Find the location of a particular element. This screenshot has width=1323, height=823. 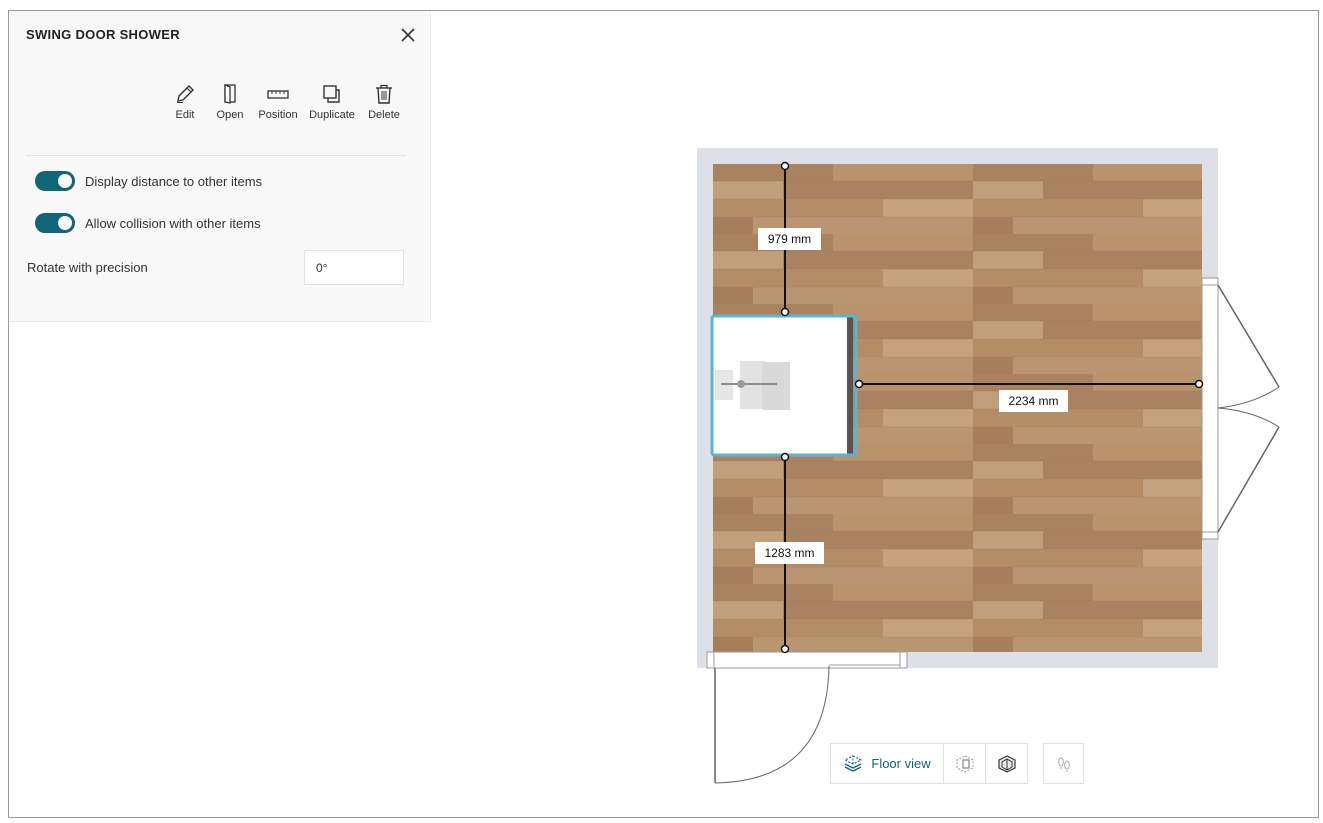

dimension-label-right: 2234 mm is located at coordinates (1033, 401).